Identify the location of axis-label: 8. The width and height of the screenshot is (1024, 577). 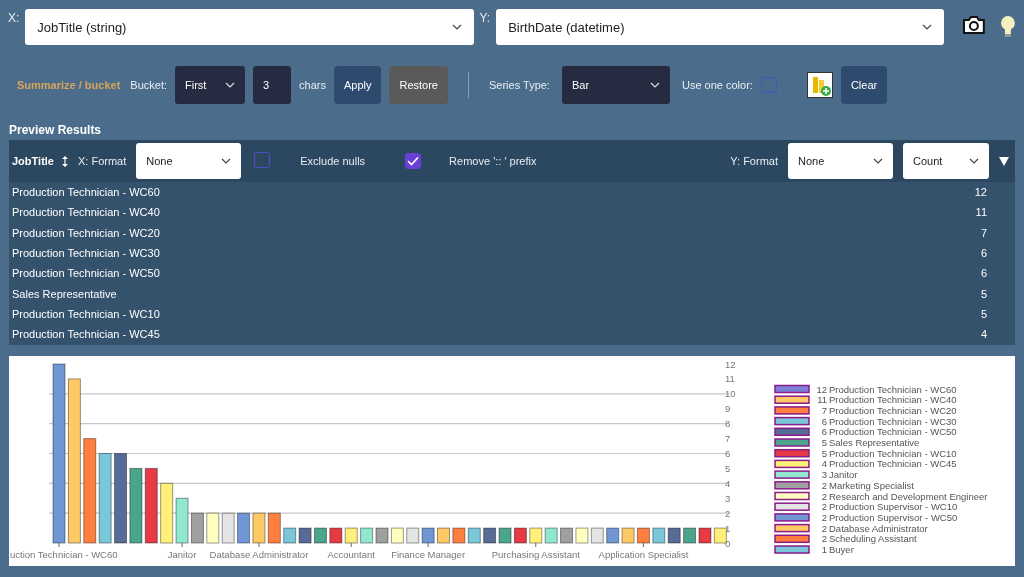
(728, 424).